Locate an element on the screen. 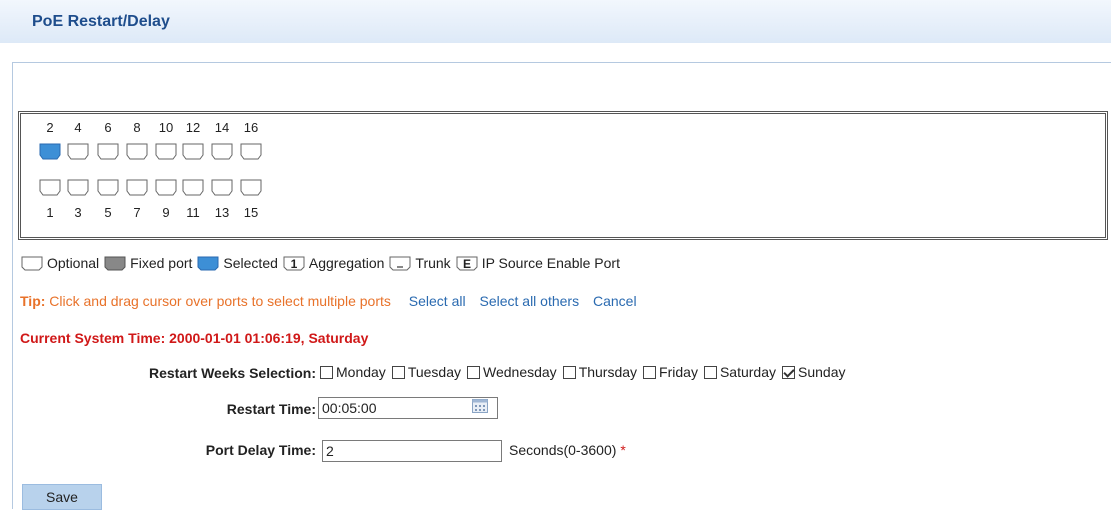 This screenshot has width=1111, height=510. checkbox-saturday is located at coordinates (710, 372).